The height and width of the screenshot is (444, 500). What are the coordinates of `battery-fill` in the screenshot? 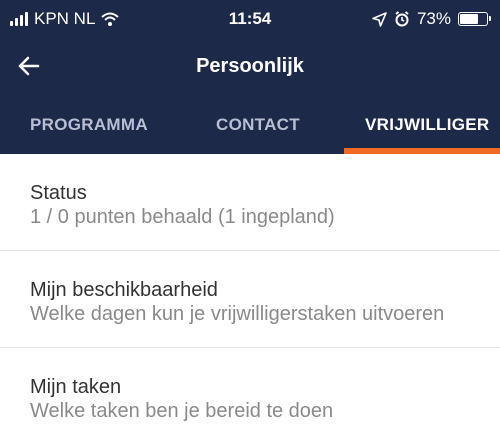 It's located at (469, 19).